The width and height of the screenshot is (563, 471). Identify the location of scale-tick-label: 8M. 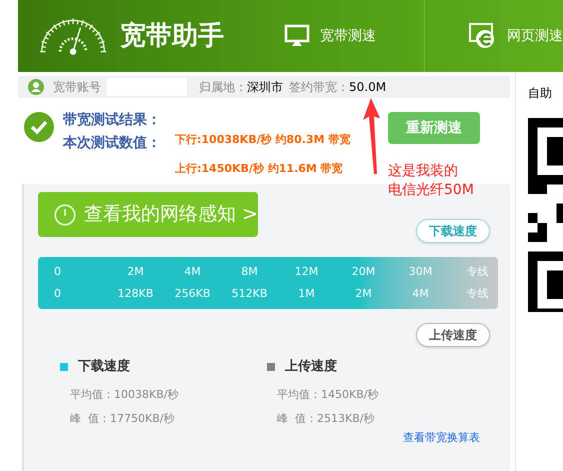
(249, 272).